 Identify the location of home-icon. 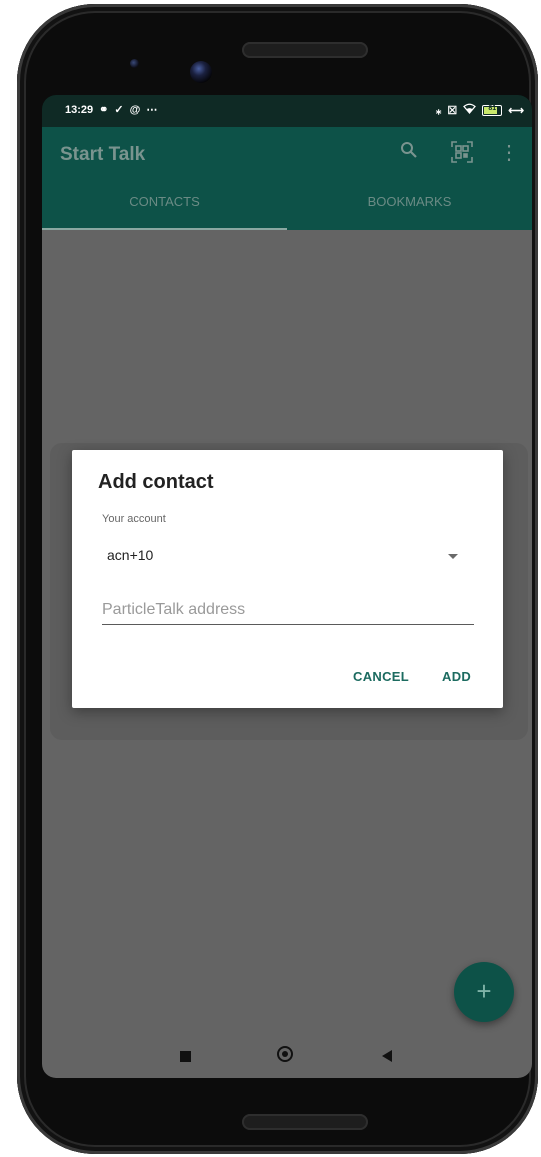
(285, 1054).